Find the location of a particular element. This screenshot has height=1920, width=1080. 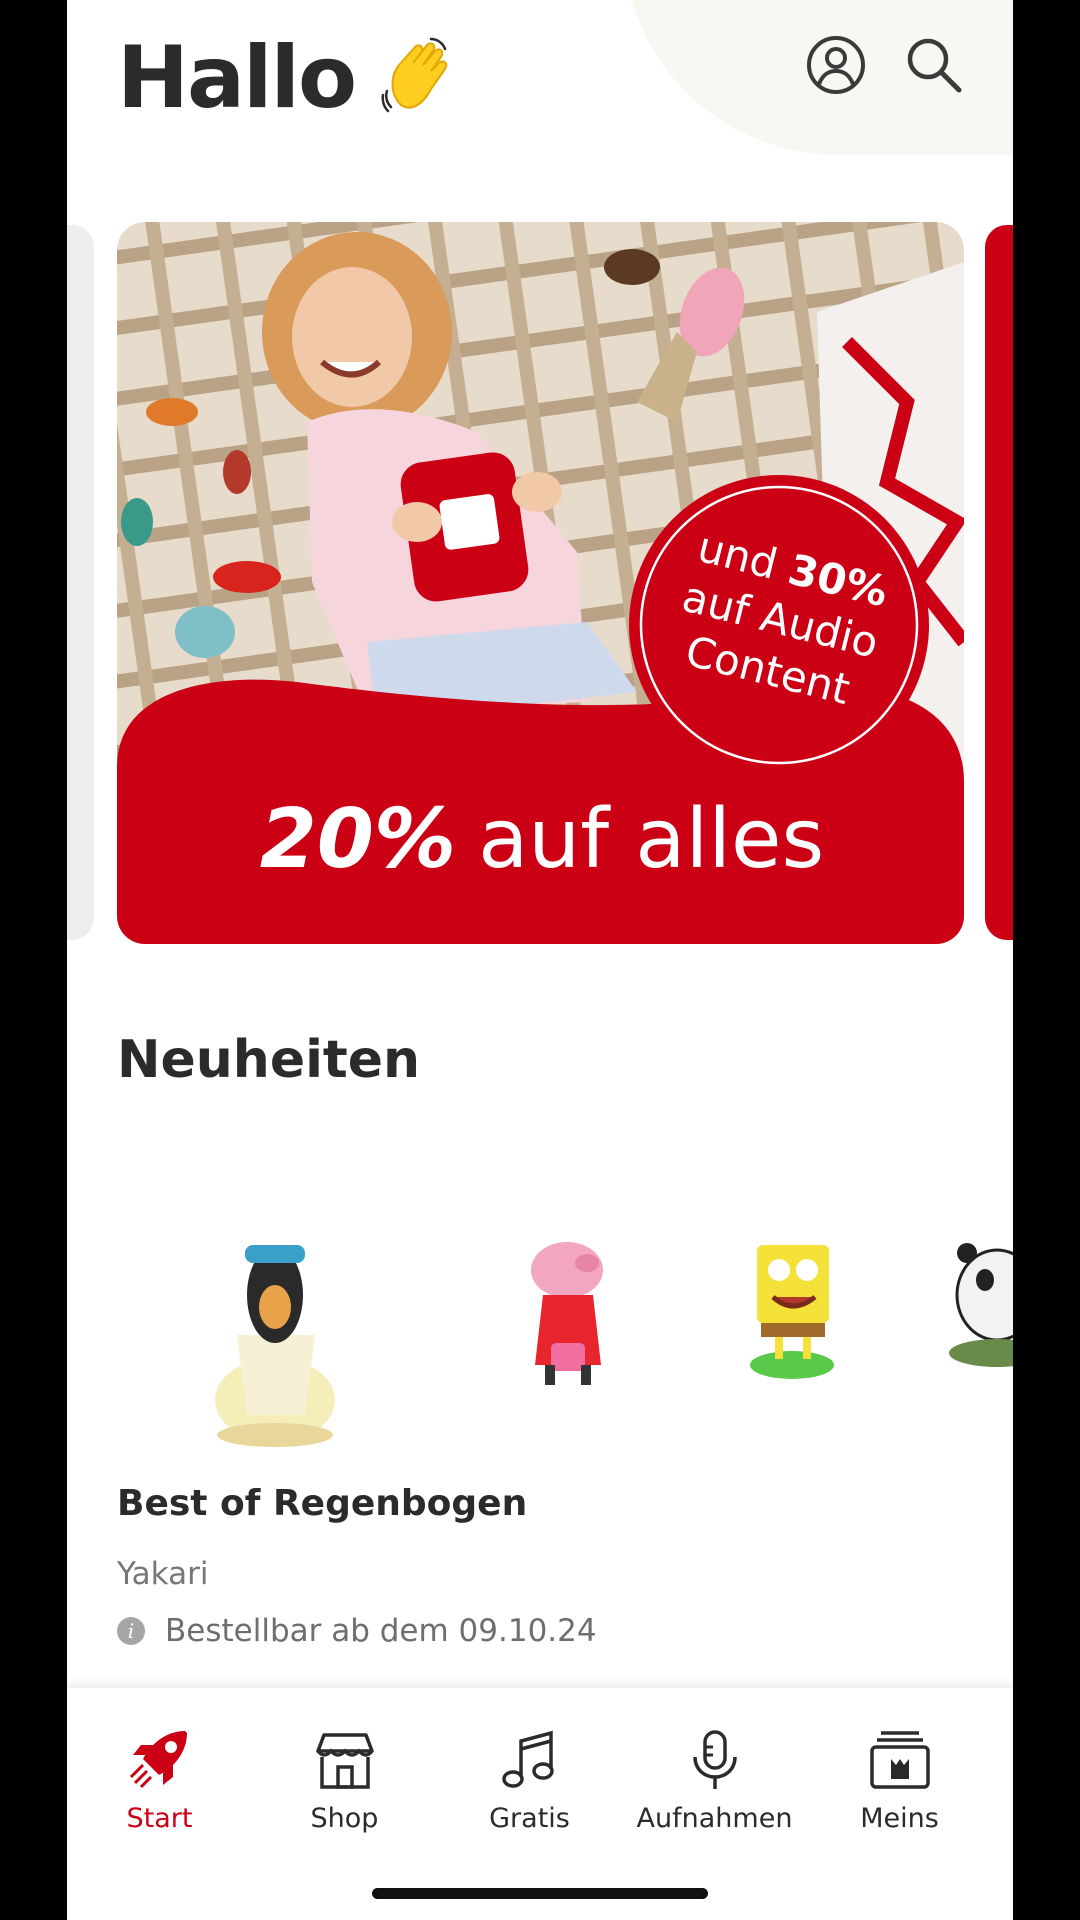

tab-label: Aufnahmen is located at coordinates (714, 1818).